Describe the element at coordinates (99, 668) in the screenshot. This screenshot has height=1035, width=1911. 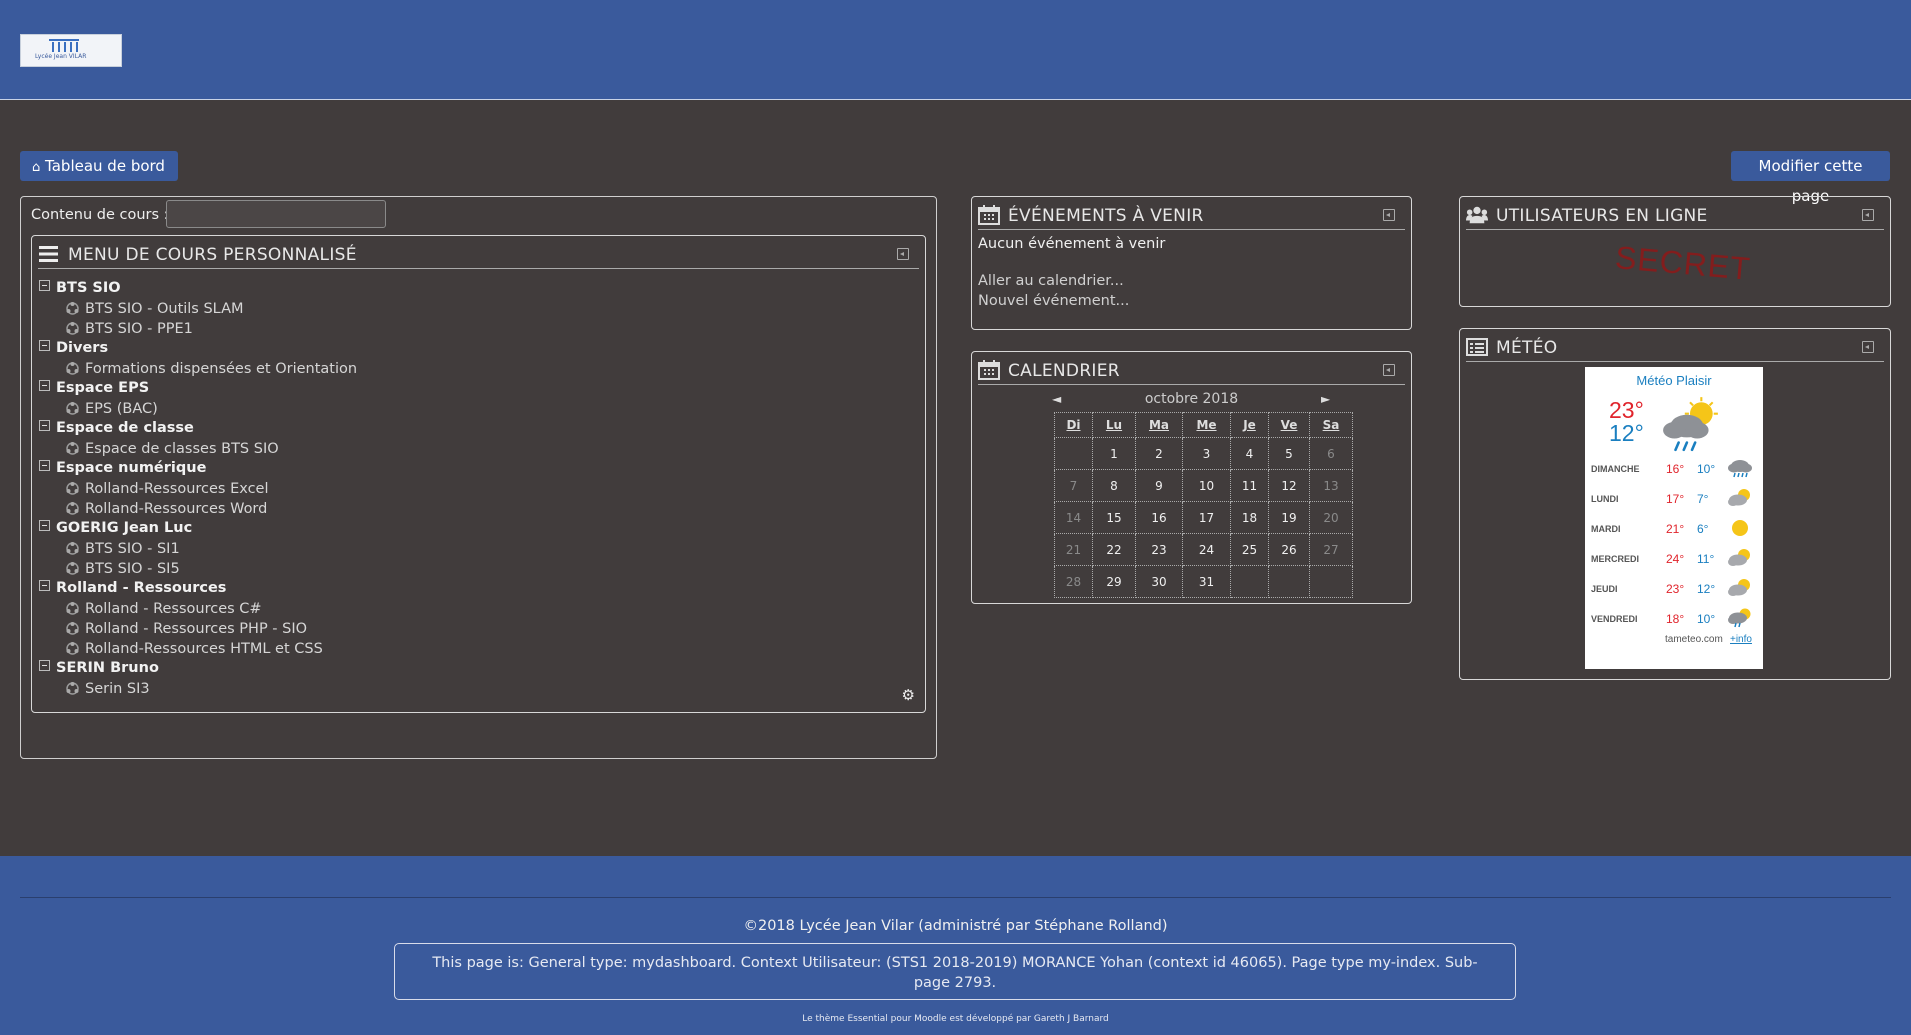
I see `category-item: SERIN Bruno` at that location.